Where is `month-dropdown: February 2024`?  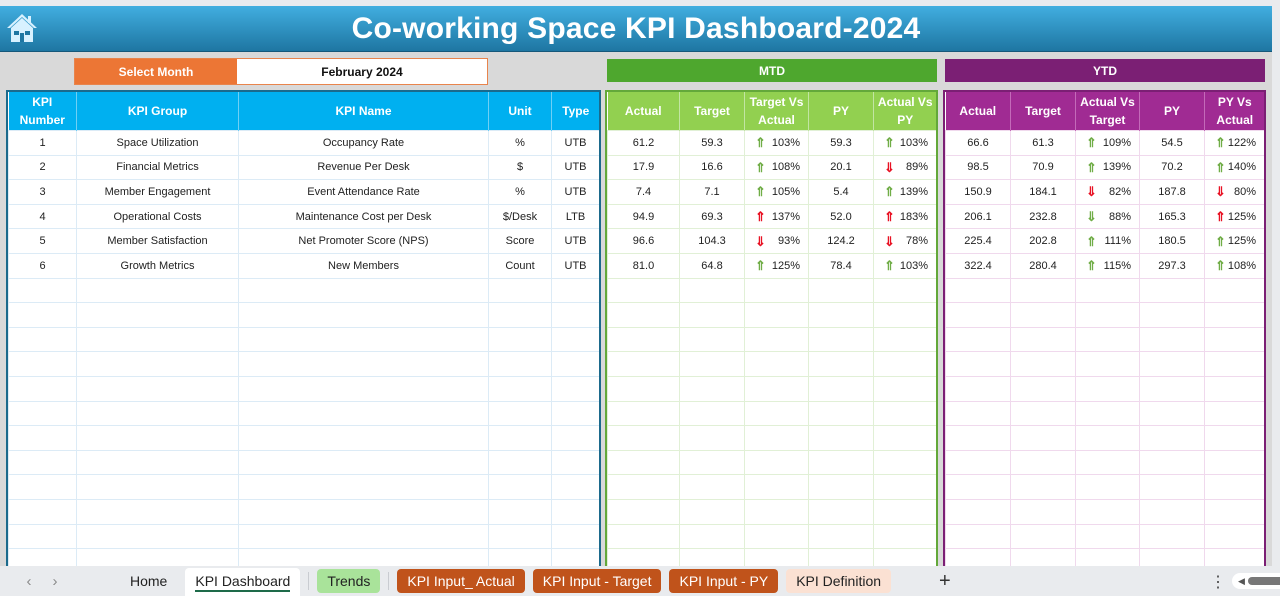 month-dropdown: February 2024 is located at coordinates (362, 71).